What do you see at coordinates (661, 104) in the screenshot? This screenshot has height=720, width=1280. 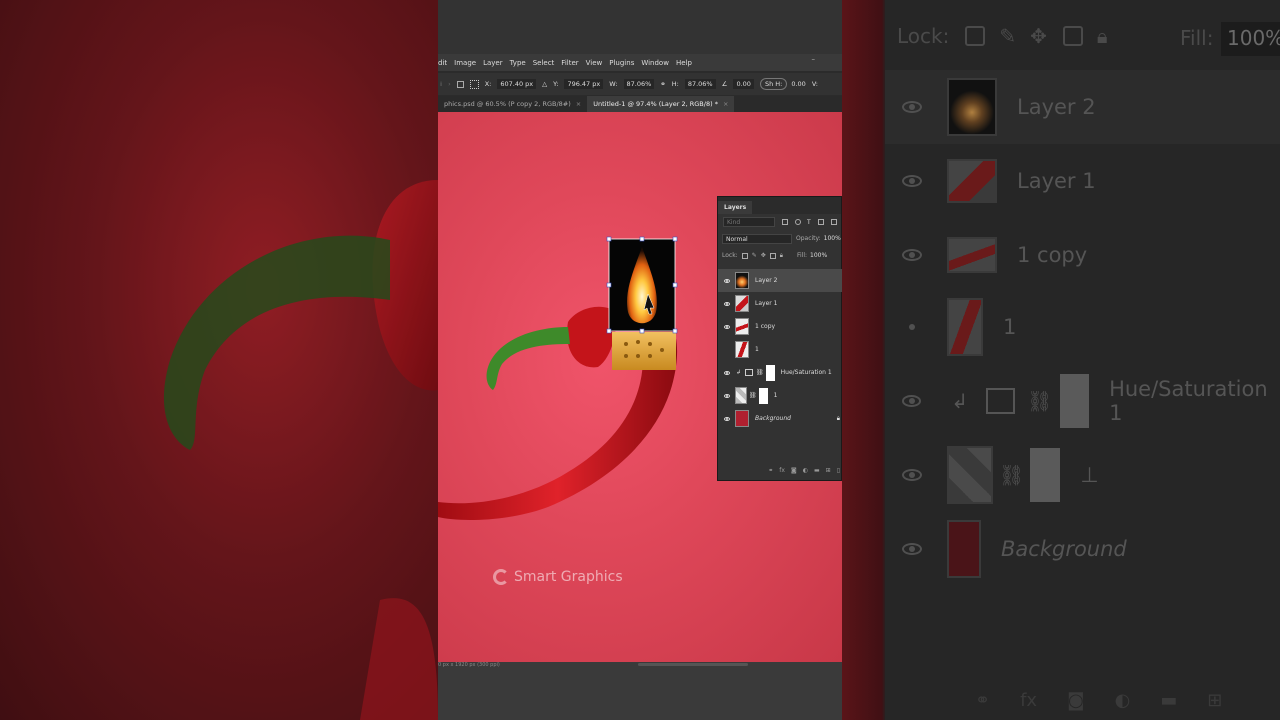 I see `tab-untitled-1: Untitled-1 @ 97.4% (Layer 2, RGB/8) * ×` at bounding box center [661, 104].